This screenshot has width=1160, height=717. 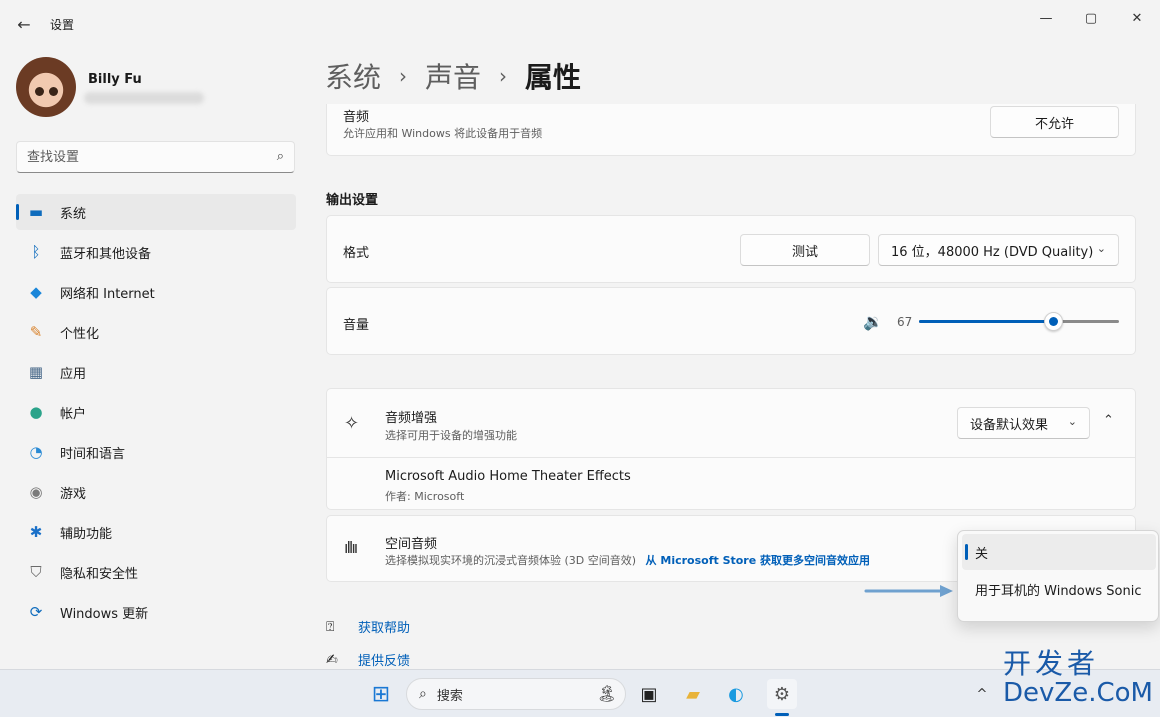 I want to click on sidebar-item-0: ▬ 系统, so click(x=156, y=212).